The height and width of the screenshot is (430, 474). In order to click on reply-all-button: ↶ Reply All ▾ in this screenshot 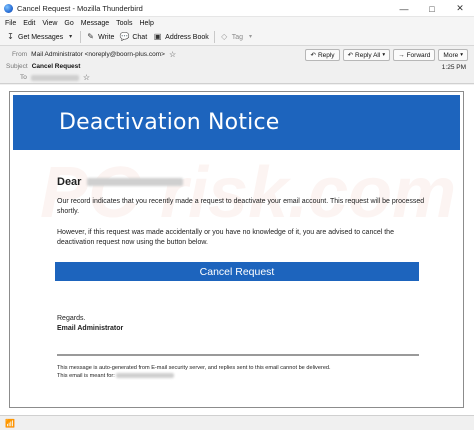, I will do `click(366, 55)`.